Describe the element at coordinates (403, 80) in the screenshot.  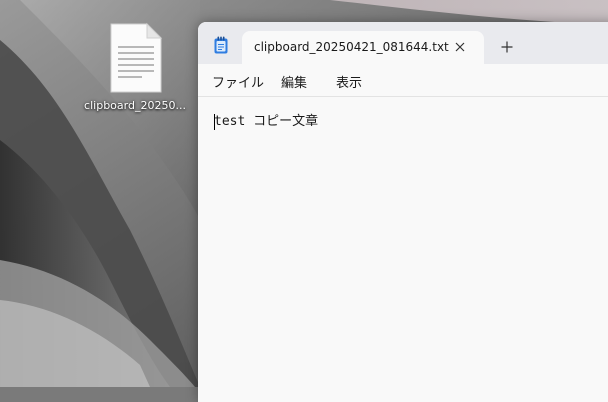
I see `menu-bar: ファイル 編集 表示` at that location.